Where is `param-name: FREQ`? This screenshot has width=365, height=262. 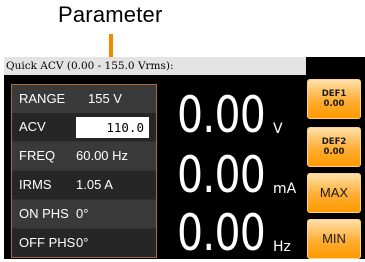
param-name: FREQ is located at coordinates (37, 155).